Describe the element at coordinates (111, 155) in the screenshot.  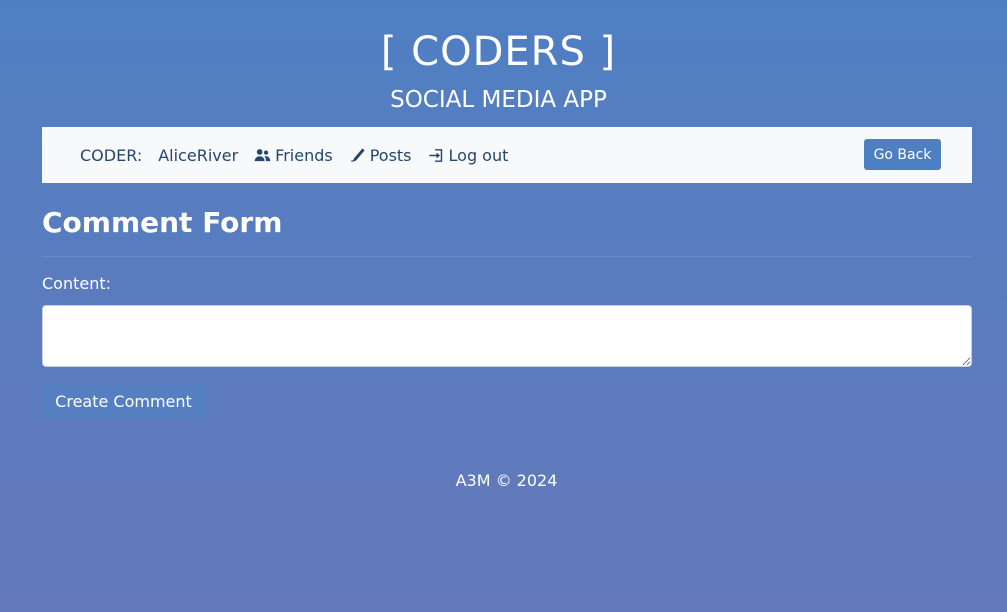
I see `coder-label: CODER:` at that location.